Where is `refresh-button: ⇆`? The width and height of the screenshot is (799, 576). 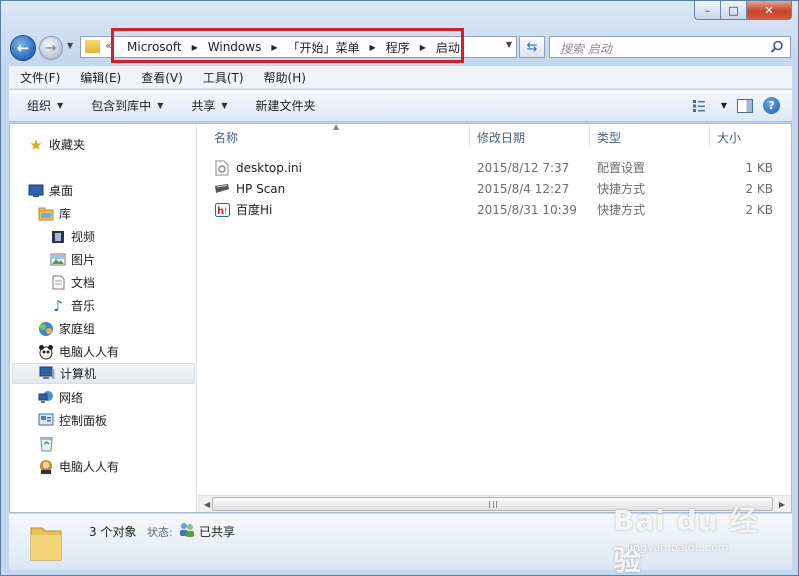 refresh-button: ⇆ is located at coordinates (532, 47).